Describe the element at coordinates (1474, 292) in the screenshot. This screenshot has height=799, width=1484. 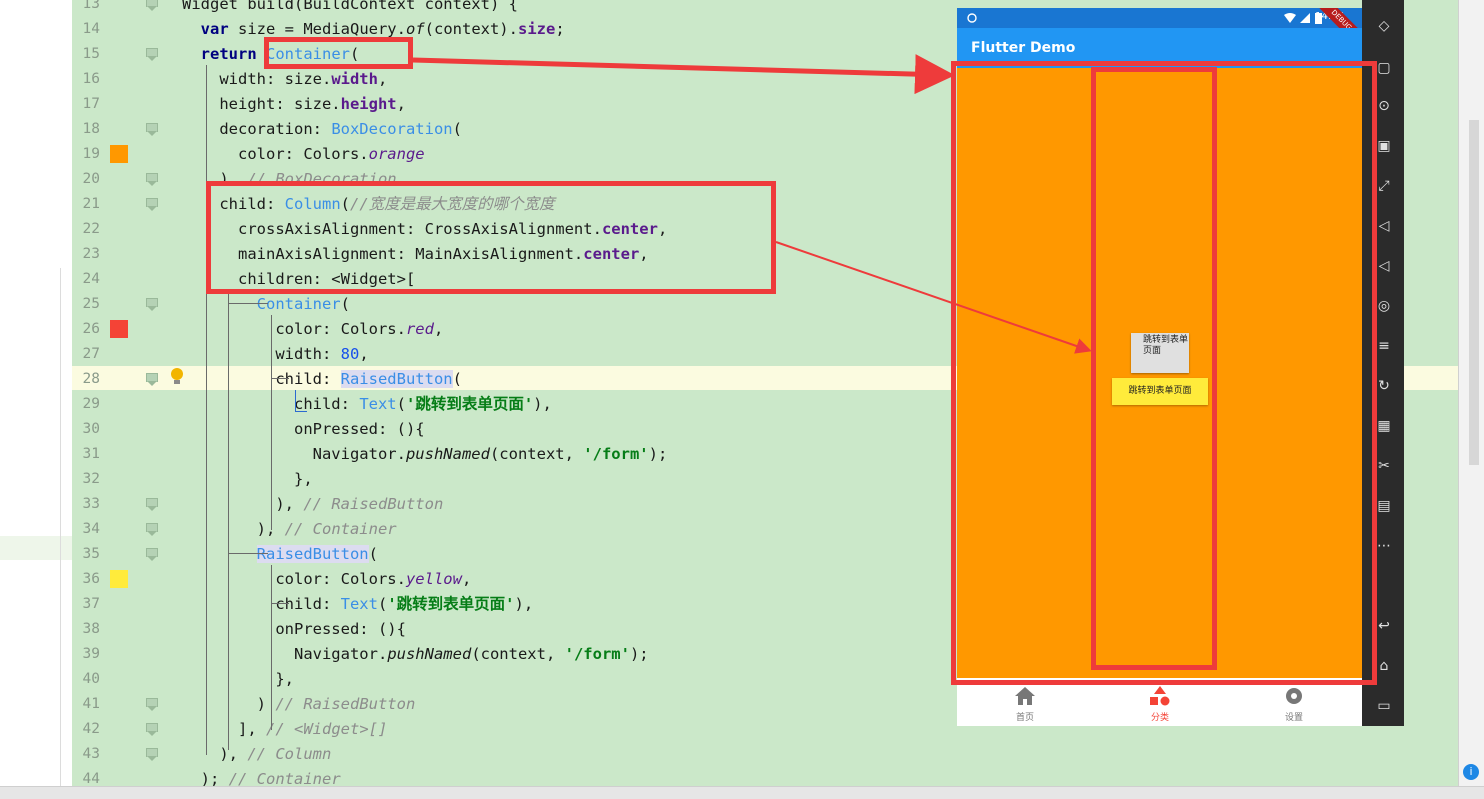
I see `scrollbar-thumb` at that location.